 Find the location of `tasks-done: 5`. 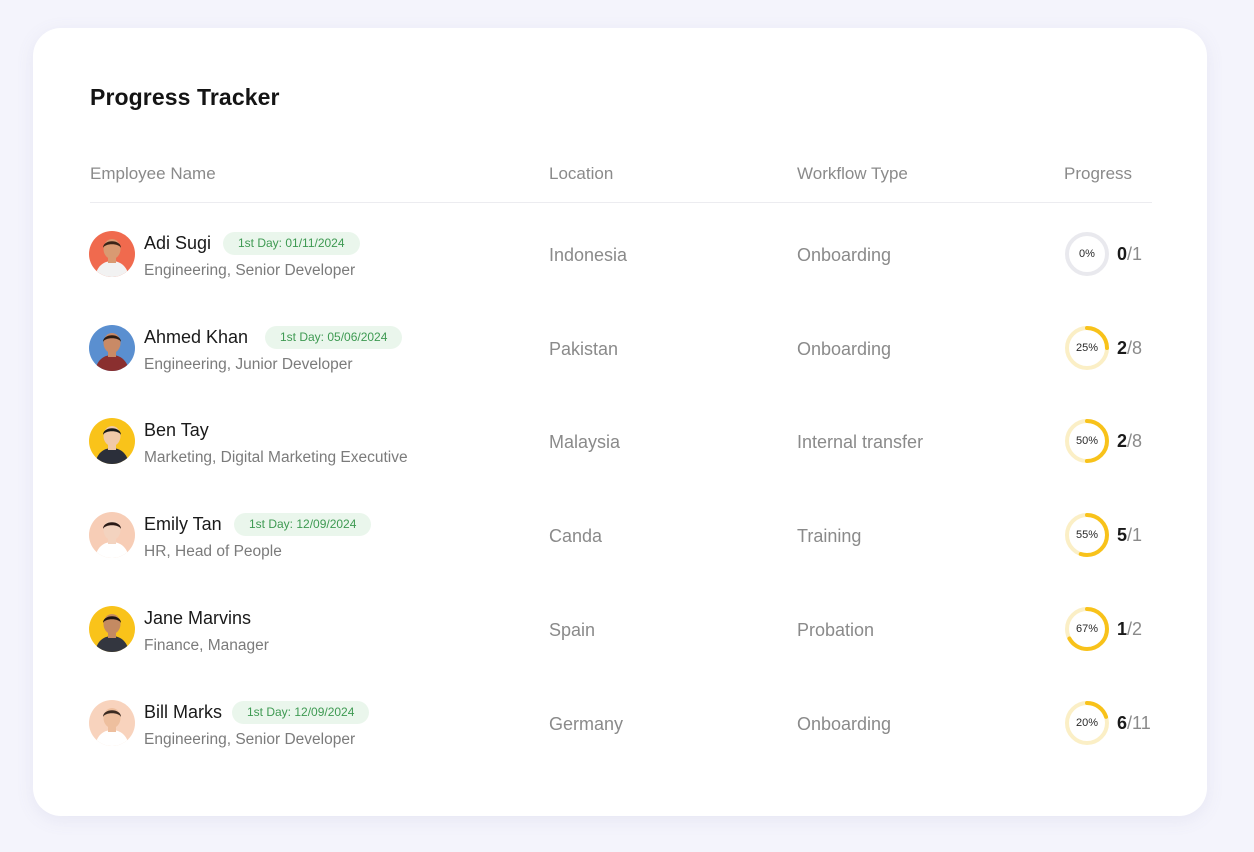

tasks-done: 5 is located at coordinates (1122, 535).